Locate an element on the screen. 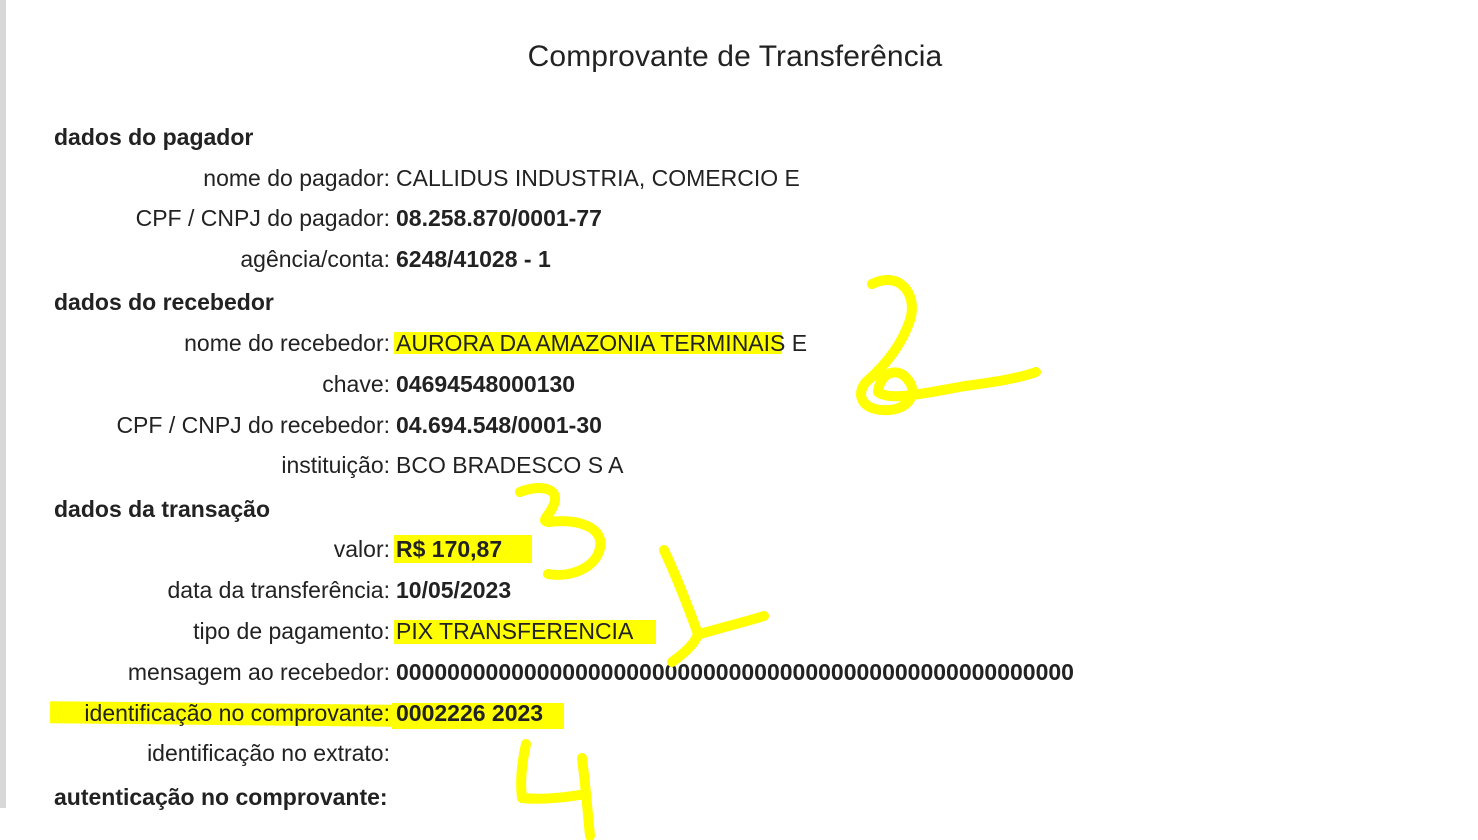 This screenshot has width=1478, height=840. payer-account-value: 6248/41028 - 1 is located at coordinates (473, 259).